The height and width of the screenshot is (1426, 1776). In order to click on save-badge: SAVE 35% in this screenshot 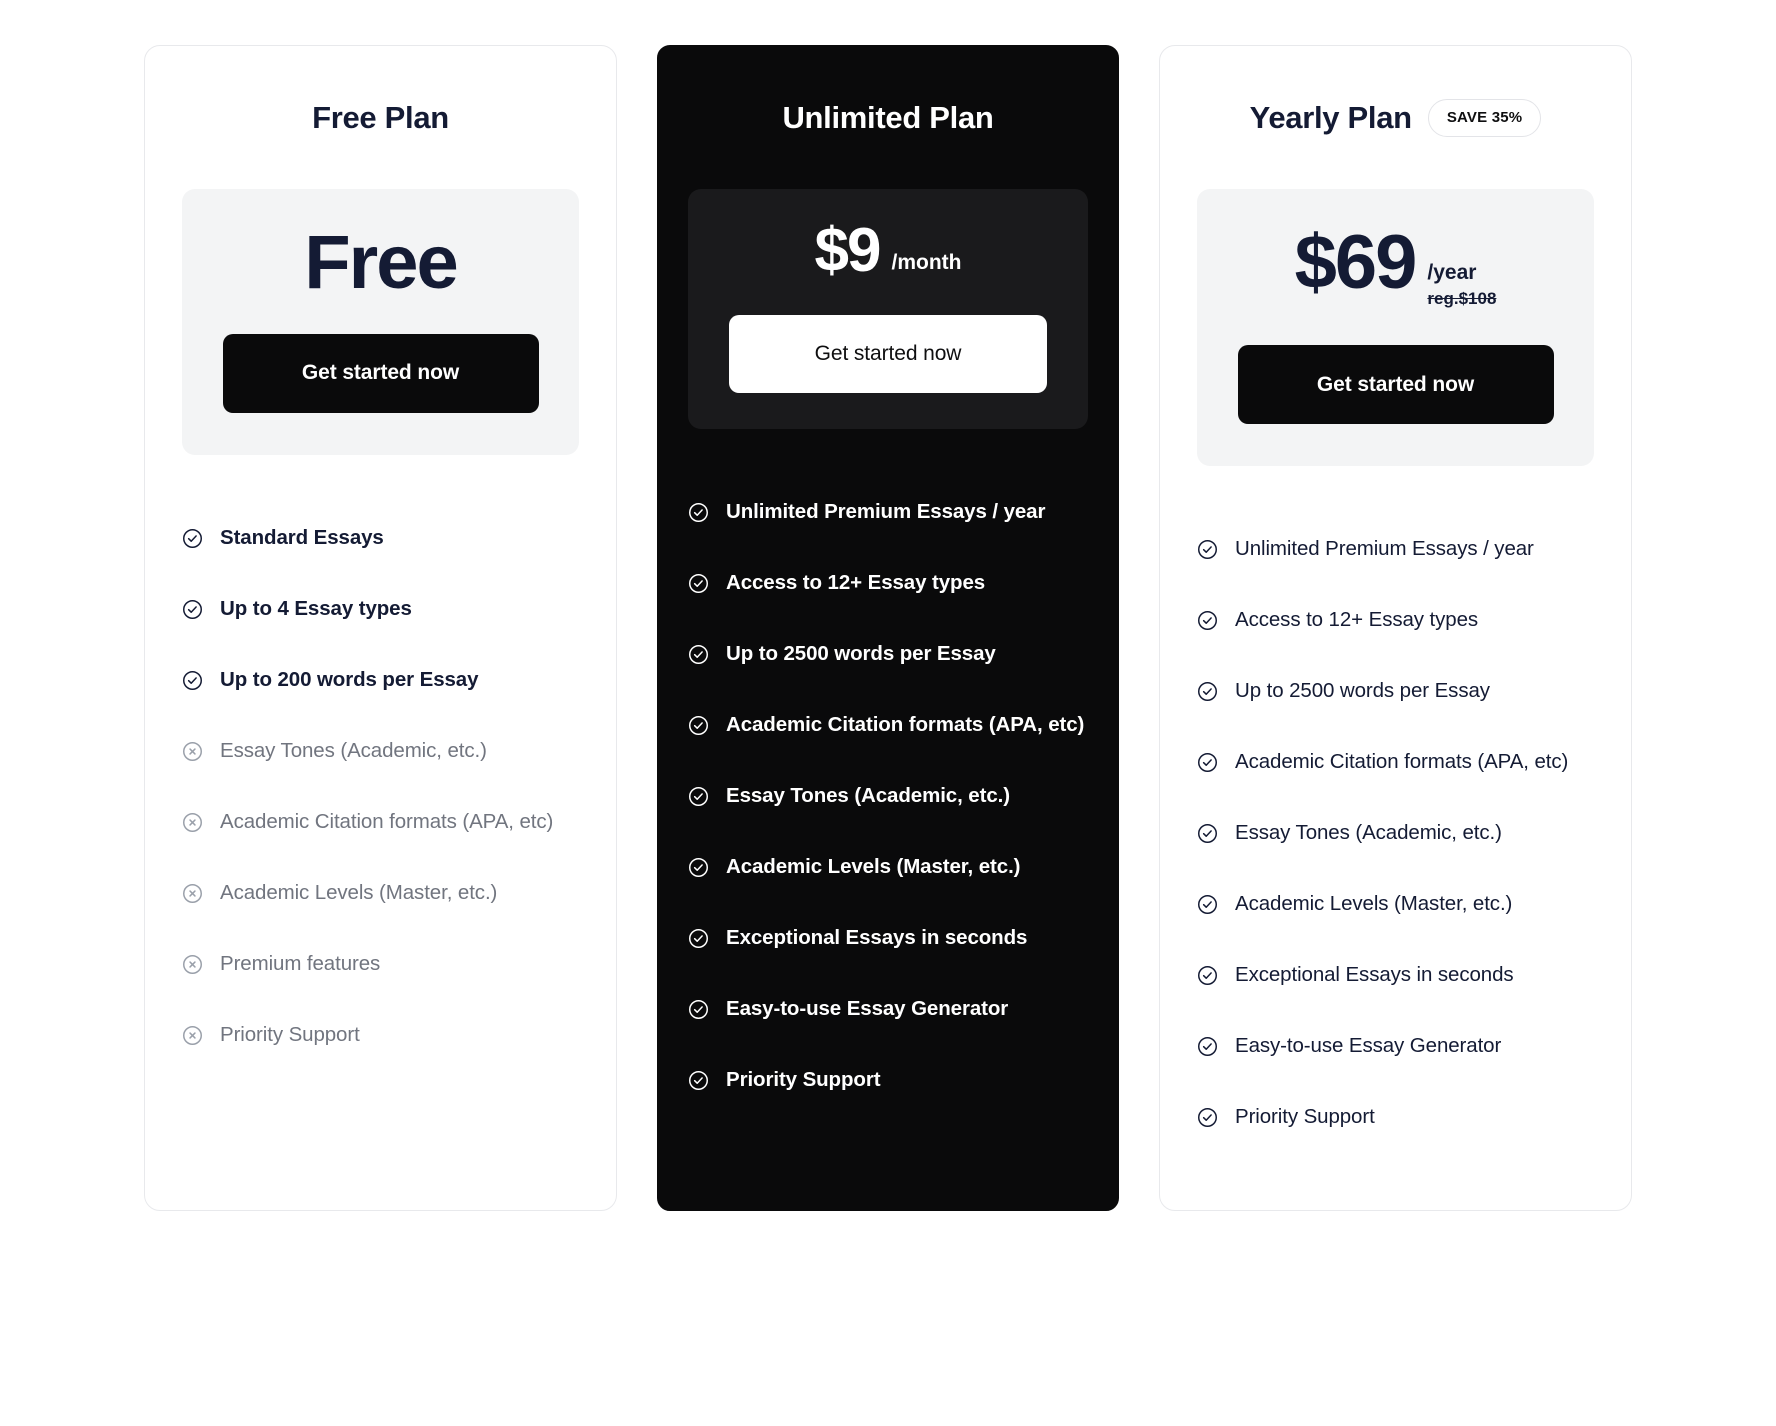, I will do `click(1484, 117)`.